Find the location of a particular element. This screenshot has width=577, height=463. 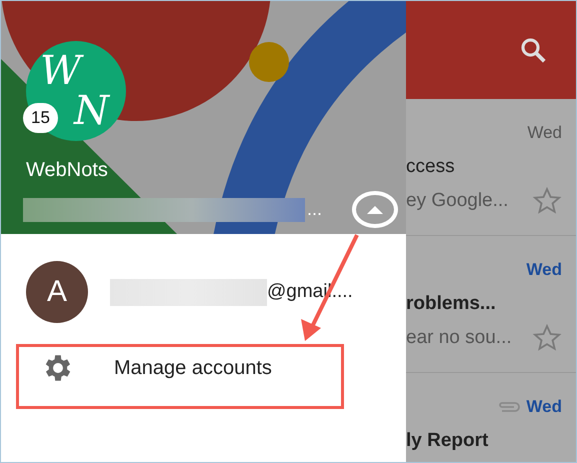

logo-letter: N is located at coordinates (91, 111).